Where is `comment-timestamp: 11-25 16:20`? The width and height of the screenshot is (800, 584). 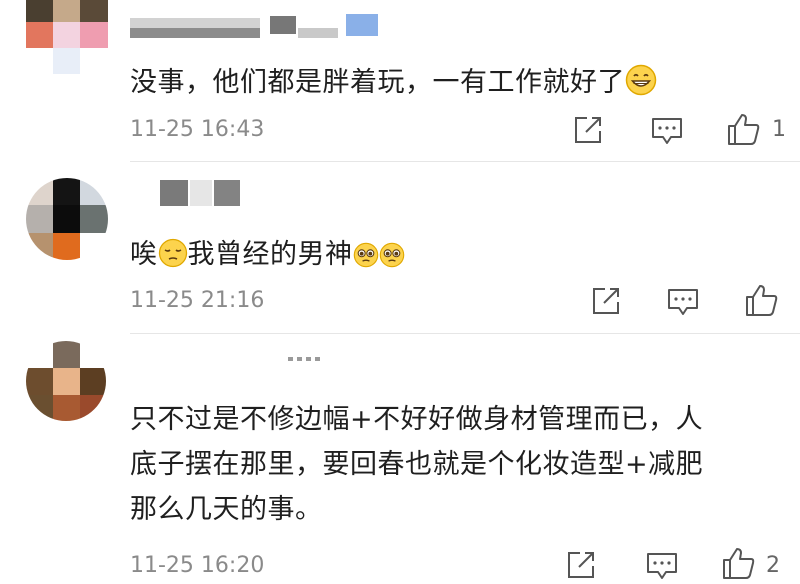
comment-timestamp: 11-25 16:20 is located at coordinates (197, 565).